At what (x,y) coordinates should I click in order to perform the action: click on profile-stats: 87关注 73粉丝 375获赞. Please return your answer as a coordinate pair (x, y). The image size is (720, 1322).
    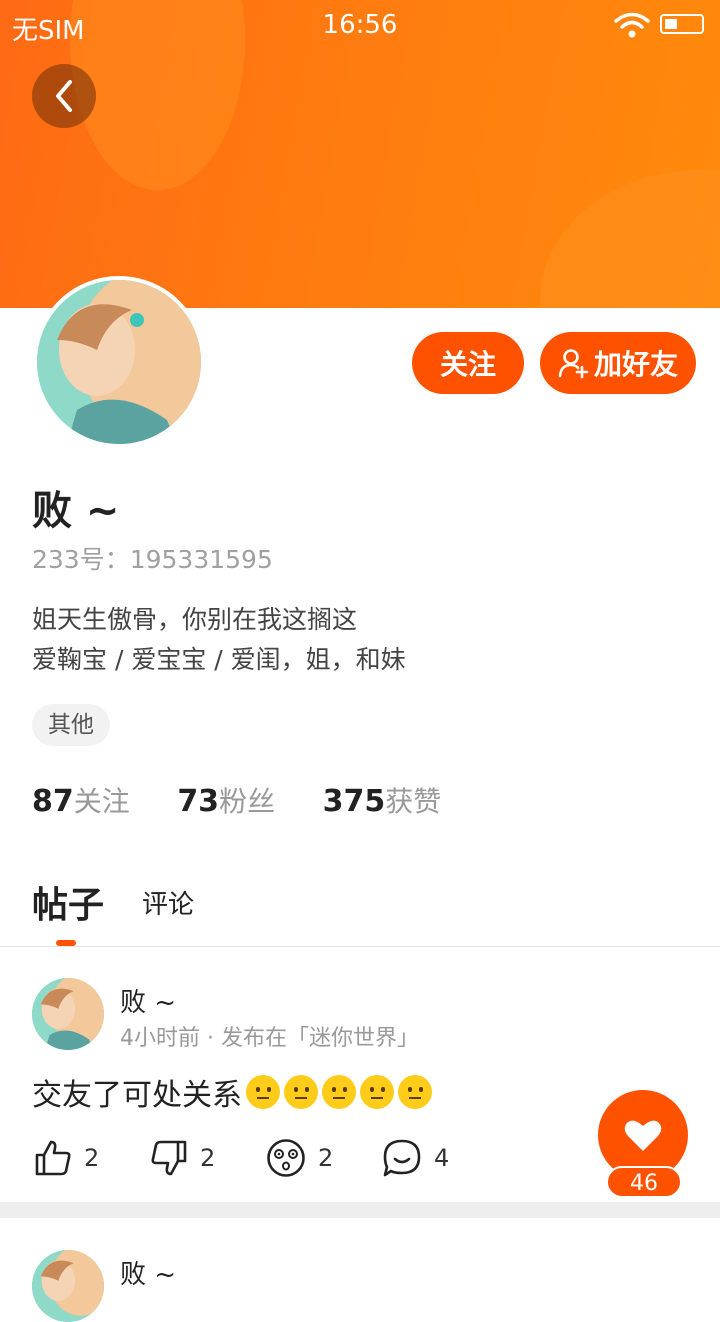
    Looking at the image, I should click on (255, 800).